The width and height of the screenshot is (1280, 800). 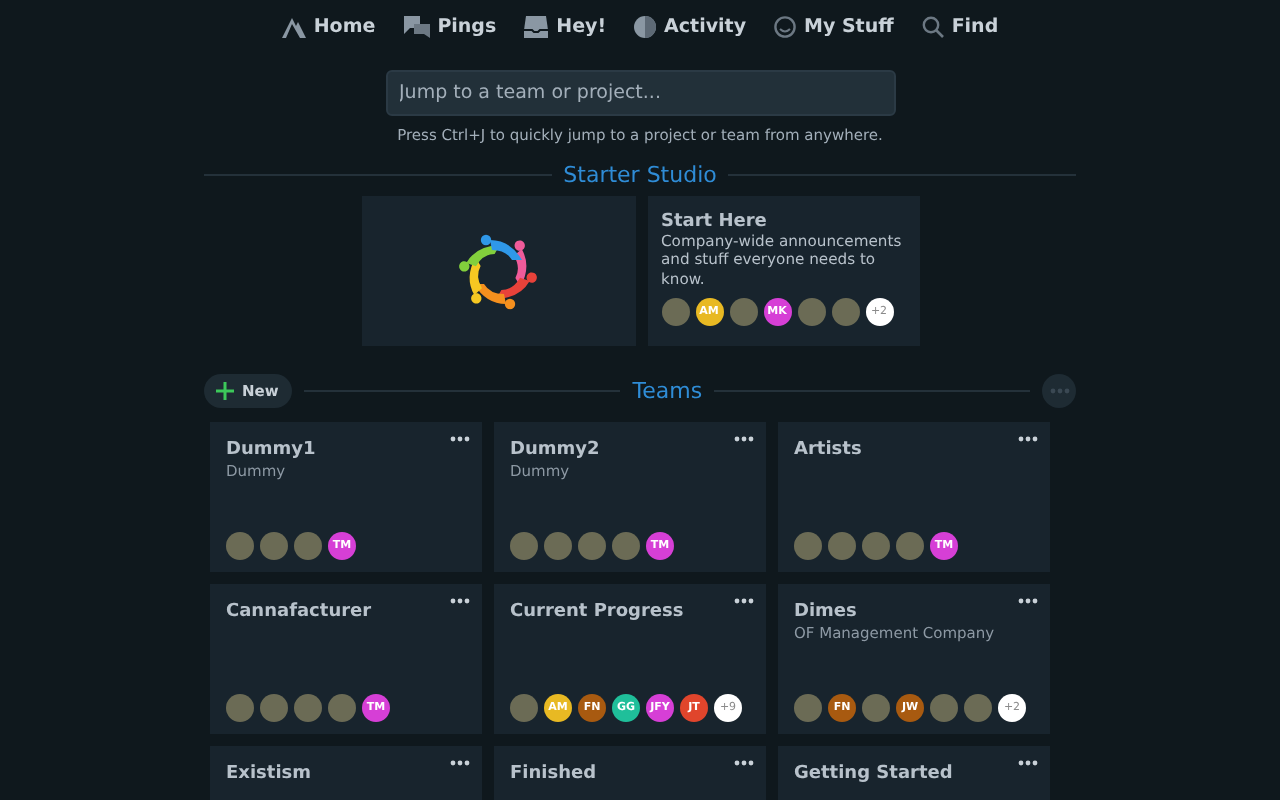 I want to click on people-circle-logo-icon, so click(x=498, y=271).